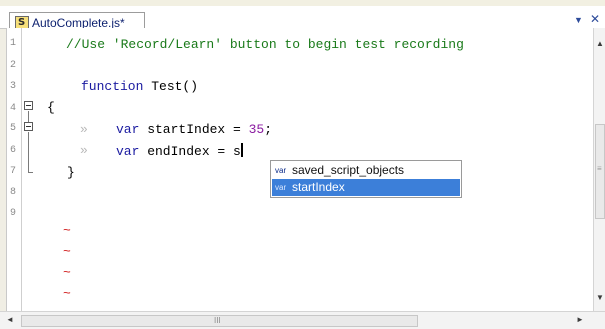 This screenshot has height=329, width=605. I want to click on vertical-scroll-thumb: ≡, so click(600, 171).